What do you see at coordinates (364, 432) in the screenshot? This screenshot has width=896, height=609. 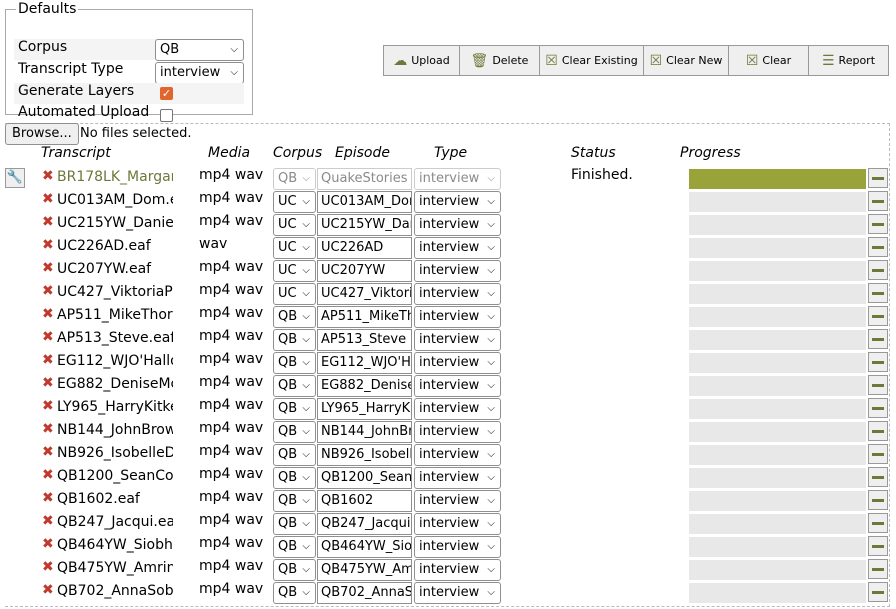 I see `episode-input: NB144_JohnBr` at bounding box center [364, 432].